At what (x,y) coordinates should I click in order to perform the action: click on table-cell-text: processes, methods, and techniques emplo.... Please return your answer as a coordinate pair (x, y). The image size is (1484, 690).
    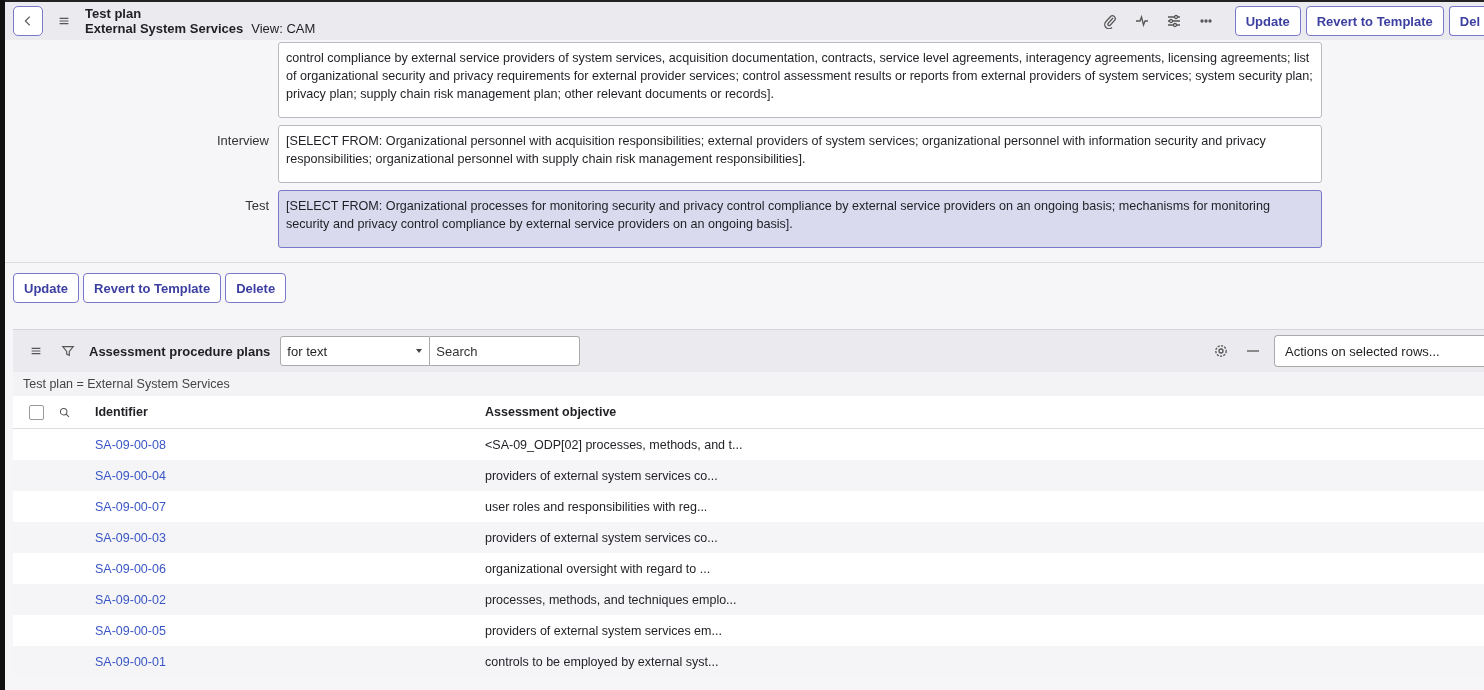
    Looking at the image, I should click on (611, 599).